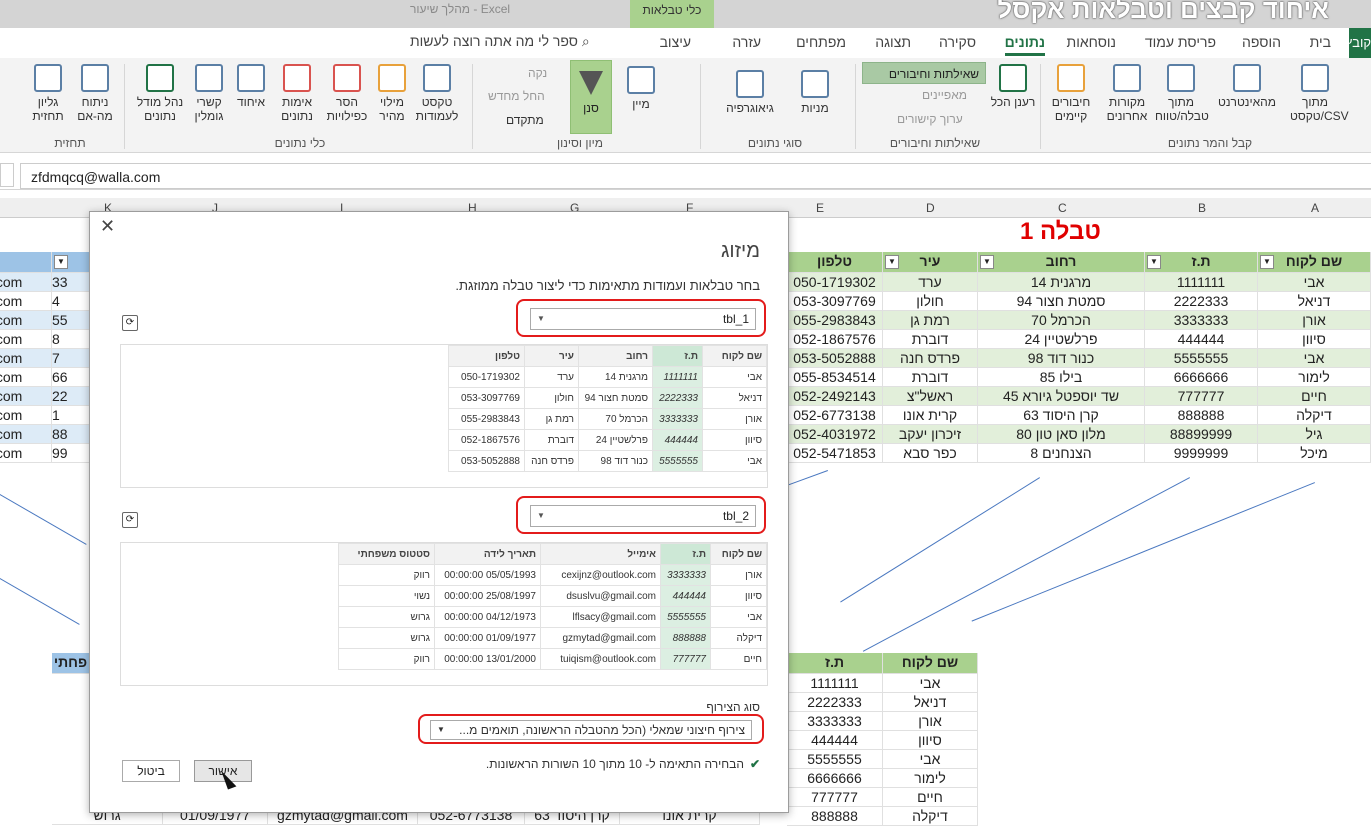  I want to click on table2-select: tbl_2 ▼, so click(643, 516).